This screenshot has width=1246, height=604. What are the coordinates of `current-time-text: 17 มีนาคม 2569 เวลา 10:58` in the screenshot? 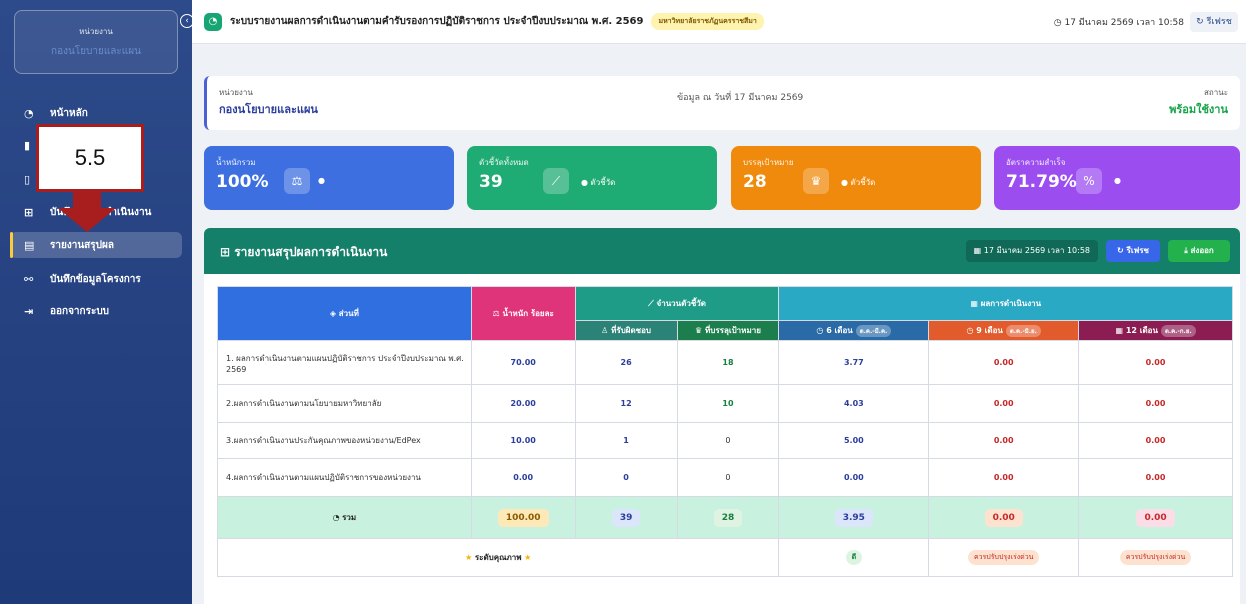 It's located at (1124, 22).